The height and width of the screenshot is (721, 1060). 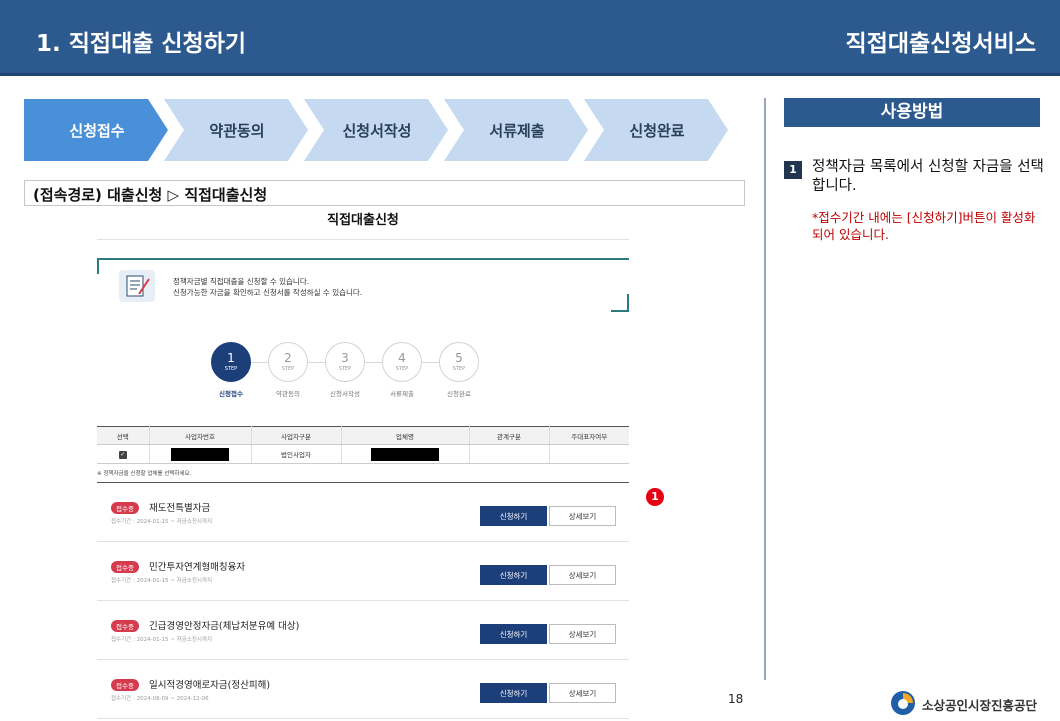 What do you see at coordinates (940, 44) in the screenshot?
I see `service-name: 직접대출신청서비스` at bounding box center [940, 44].